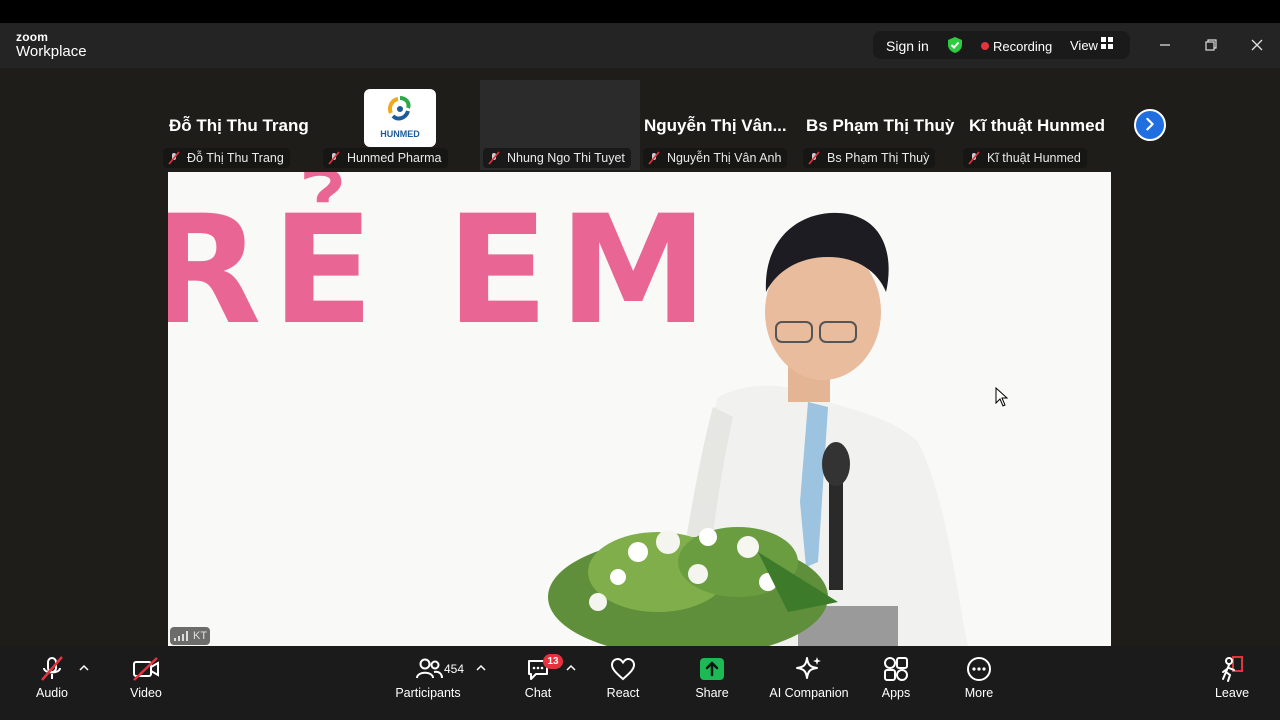 This screenshot has height=720, width=1280. Describe the element at coordinates (190, 636) in the screenshot. I see `connection-badge: KT` at that location.